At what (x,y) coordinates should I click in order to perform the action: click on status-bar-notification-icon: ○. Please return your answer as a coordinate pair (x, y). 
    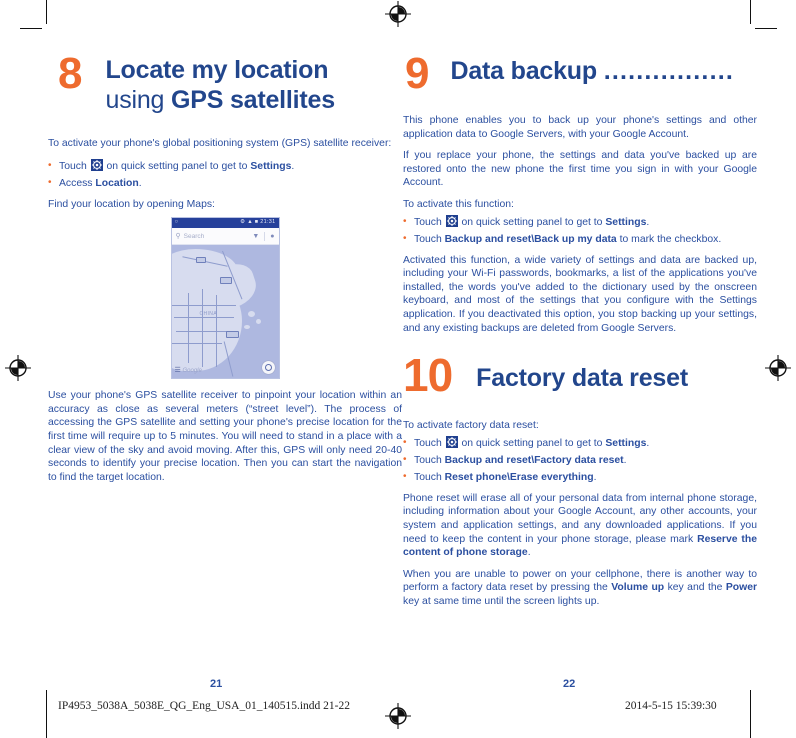
    Looking at the image, I should click on (176, 222).